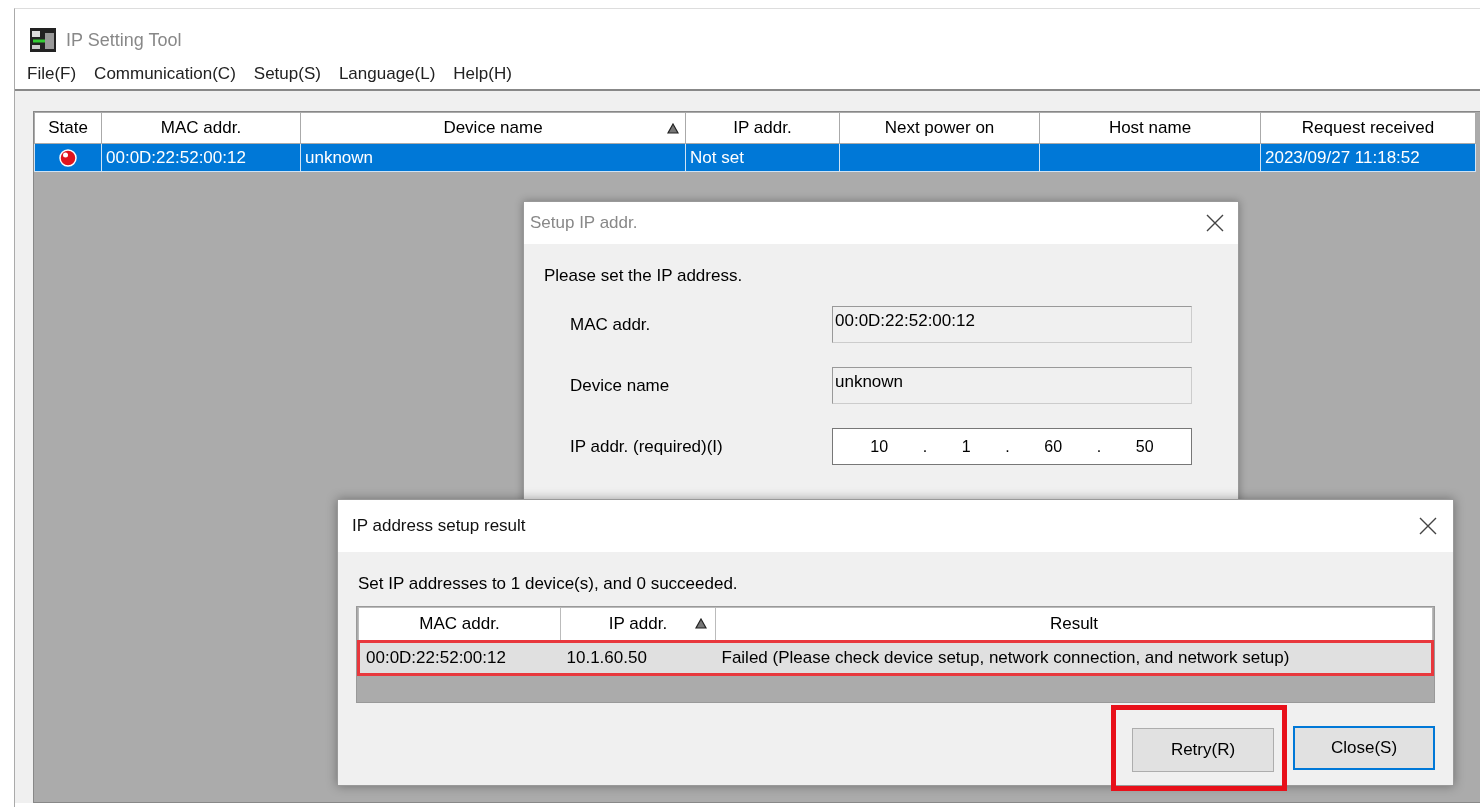 The width and height of the screenshot is (1480, 807). I want to click on column-header: Host name, so click(1150, 128).